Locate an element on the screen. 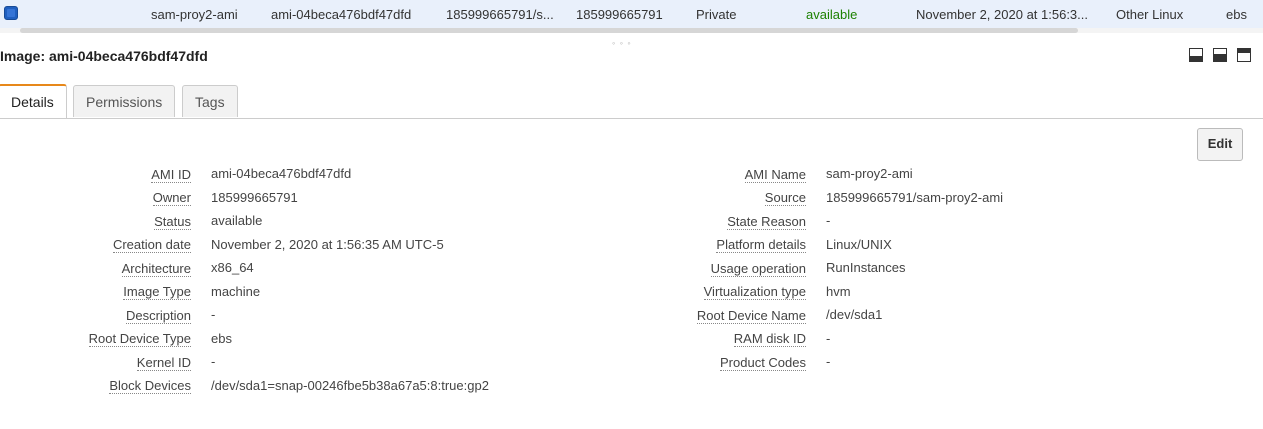 The image size is (1263, 429). label-owner: Owner is located at coordinates (171, 198).